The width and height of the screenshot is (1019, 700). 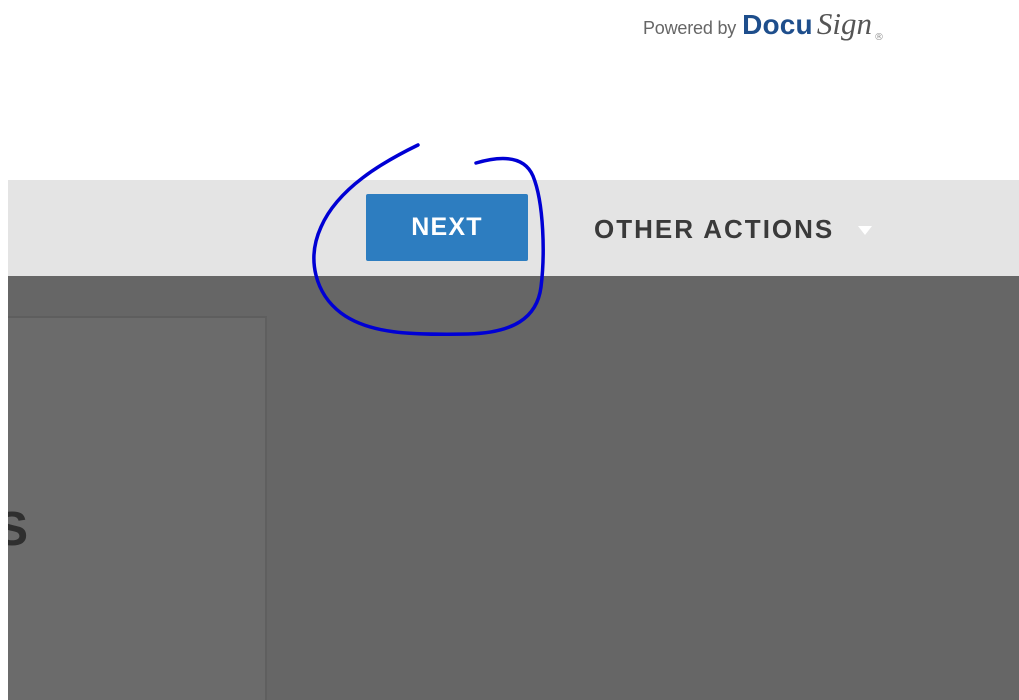 I want to click on left-white-strip, so click(x=4, y=350).